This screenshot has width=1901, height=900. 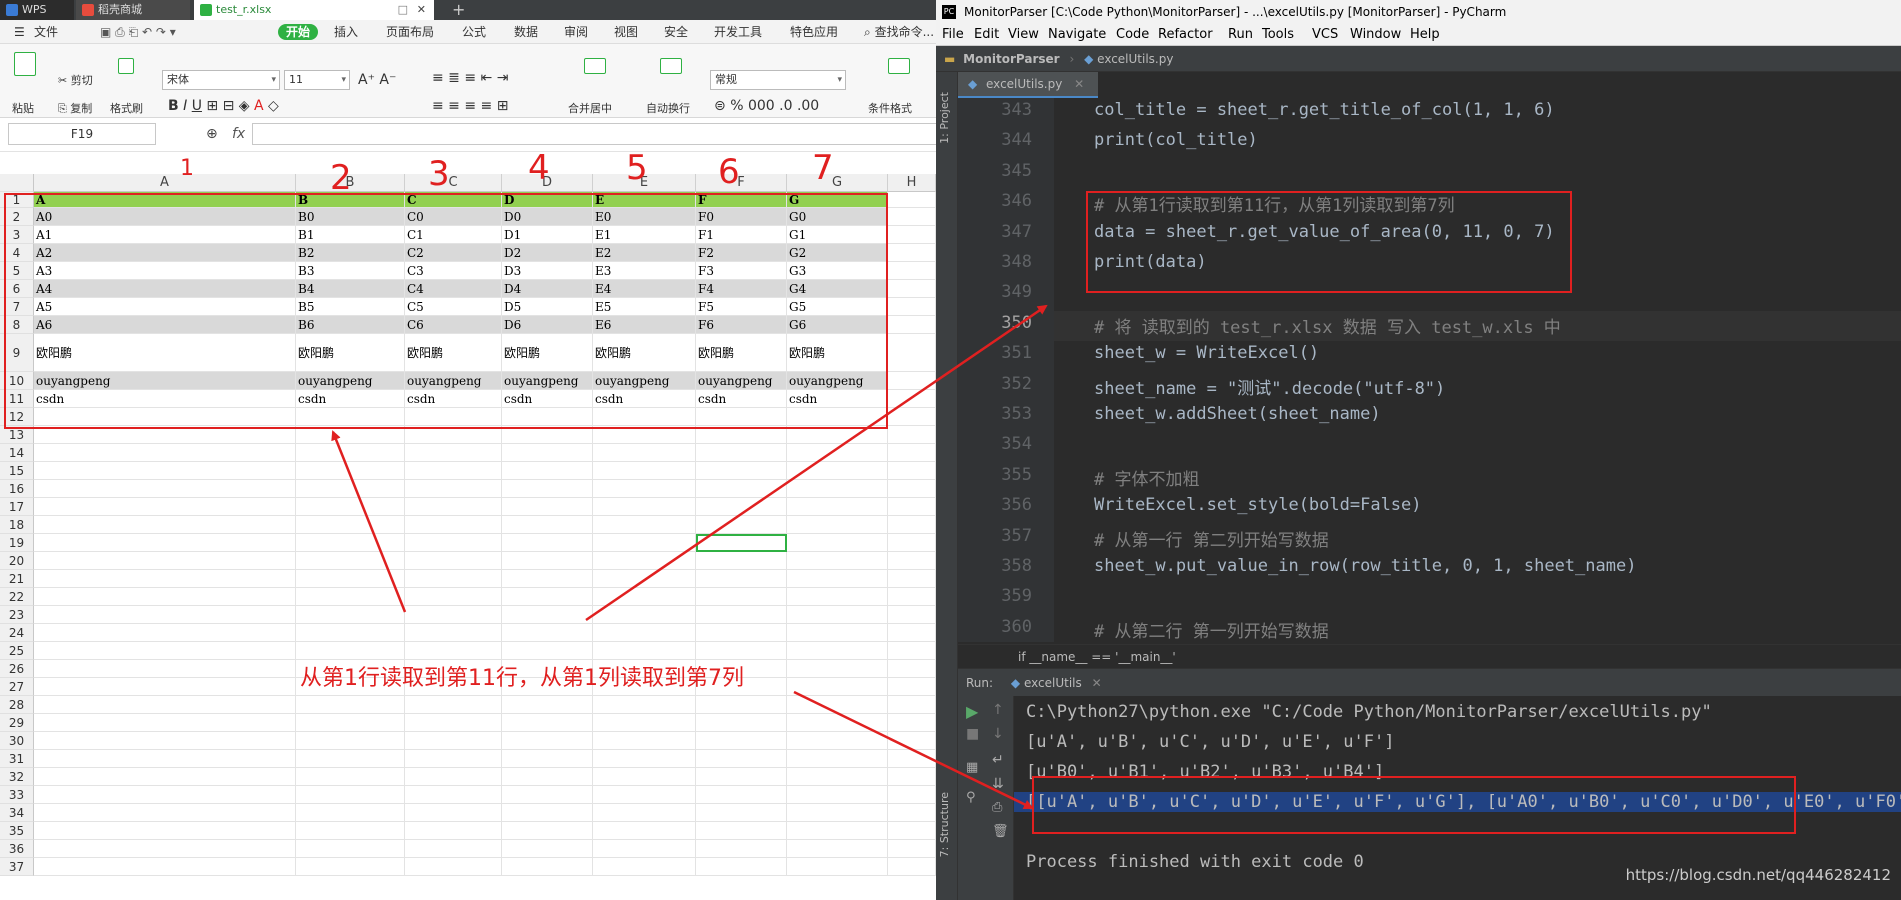 I want to click on watermark: https://blog.csdn.net/qq446282412, so click(x=1758, y=875).